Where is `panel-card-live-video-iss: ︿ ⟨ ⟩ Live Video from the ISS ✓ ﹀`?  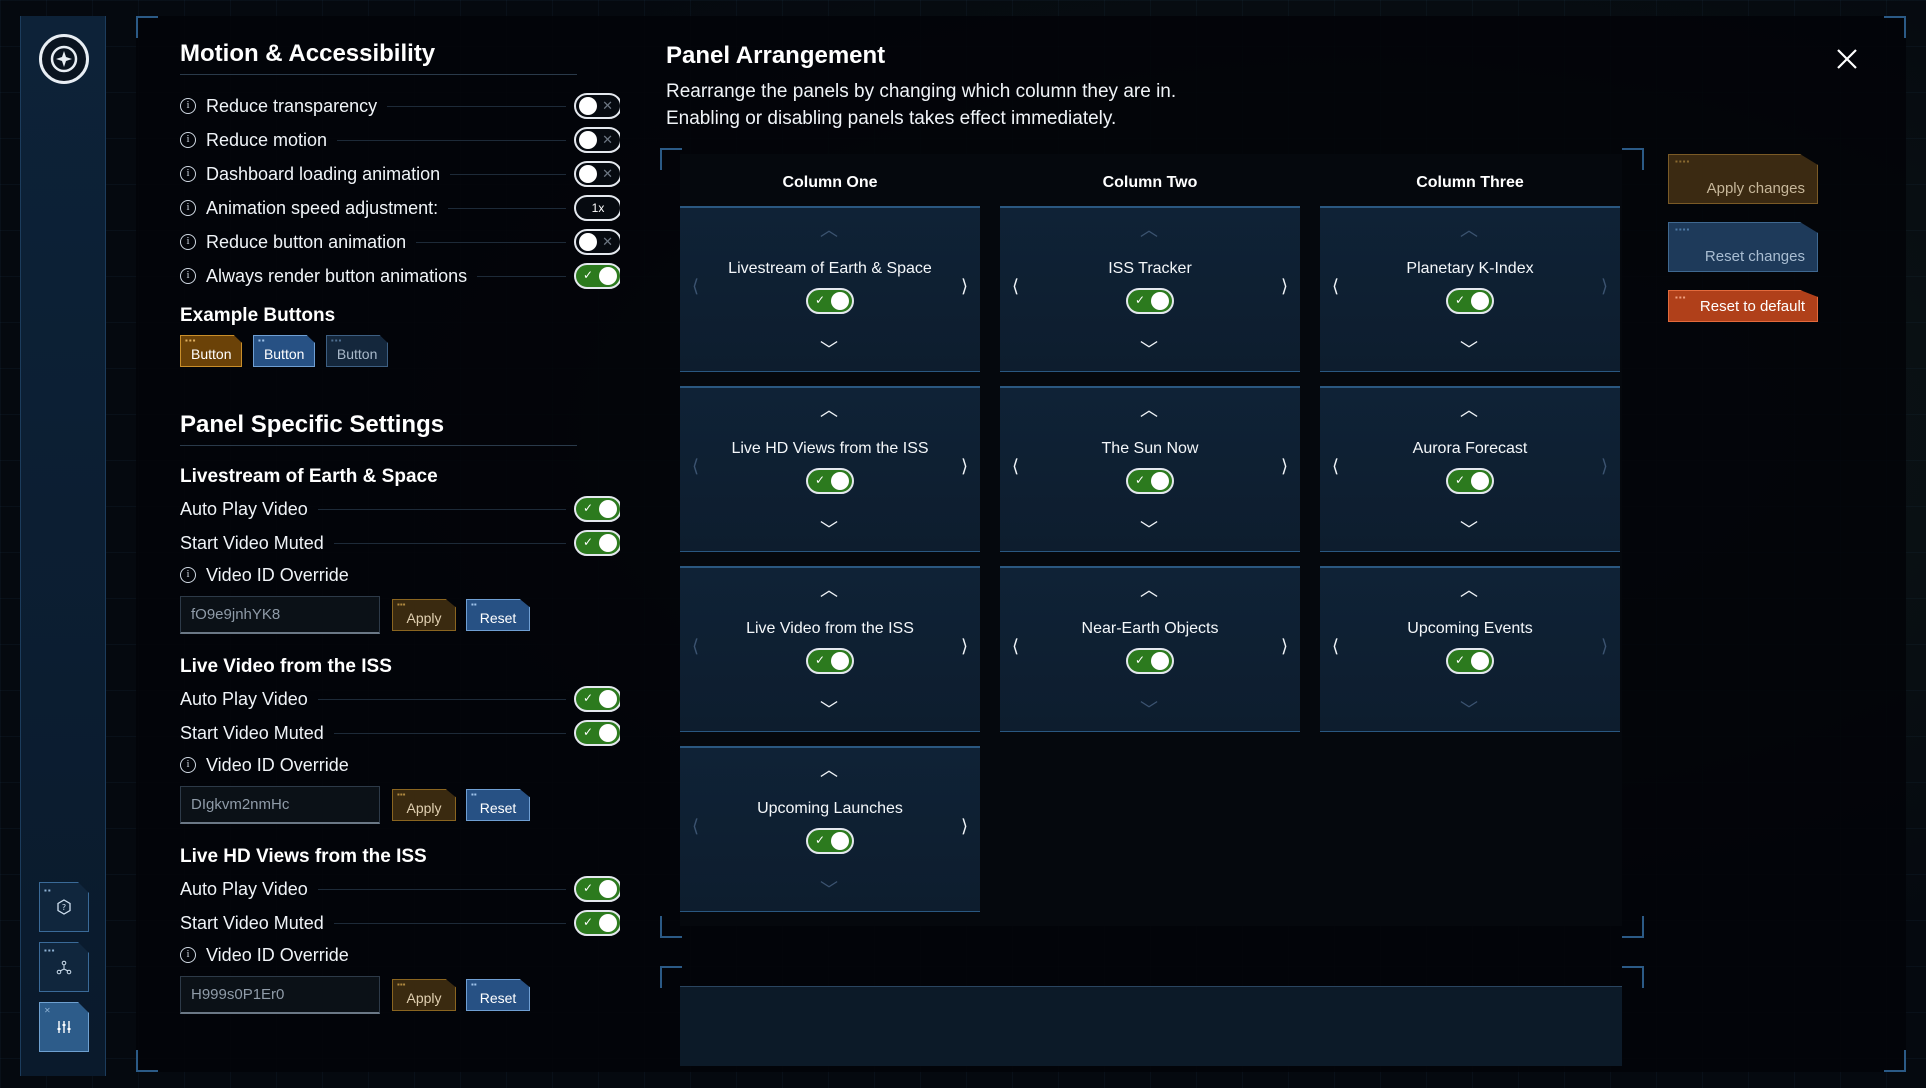 panel-card-live-video-iss: ︿ ⟨ ⟩ Live Video from the ISS ✓ ﹀ is located at coordinates (830, 649).